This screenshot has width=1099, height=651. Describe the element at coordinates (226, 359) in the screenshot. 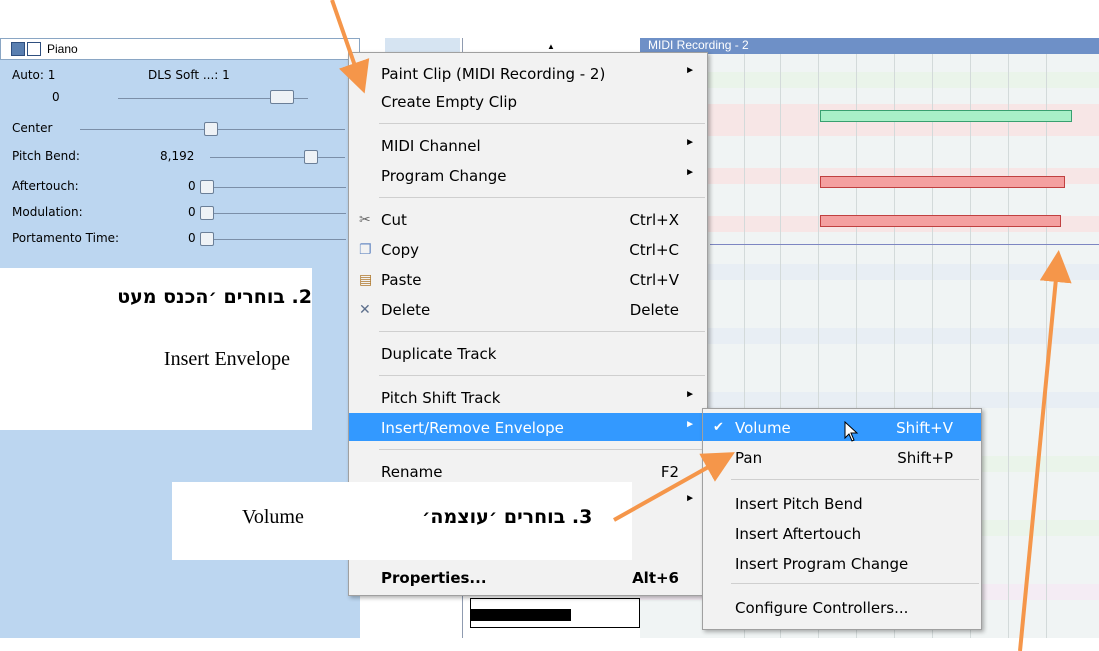

I see `annotation-step2-english: Insert Envelope` at that location.